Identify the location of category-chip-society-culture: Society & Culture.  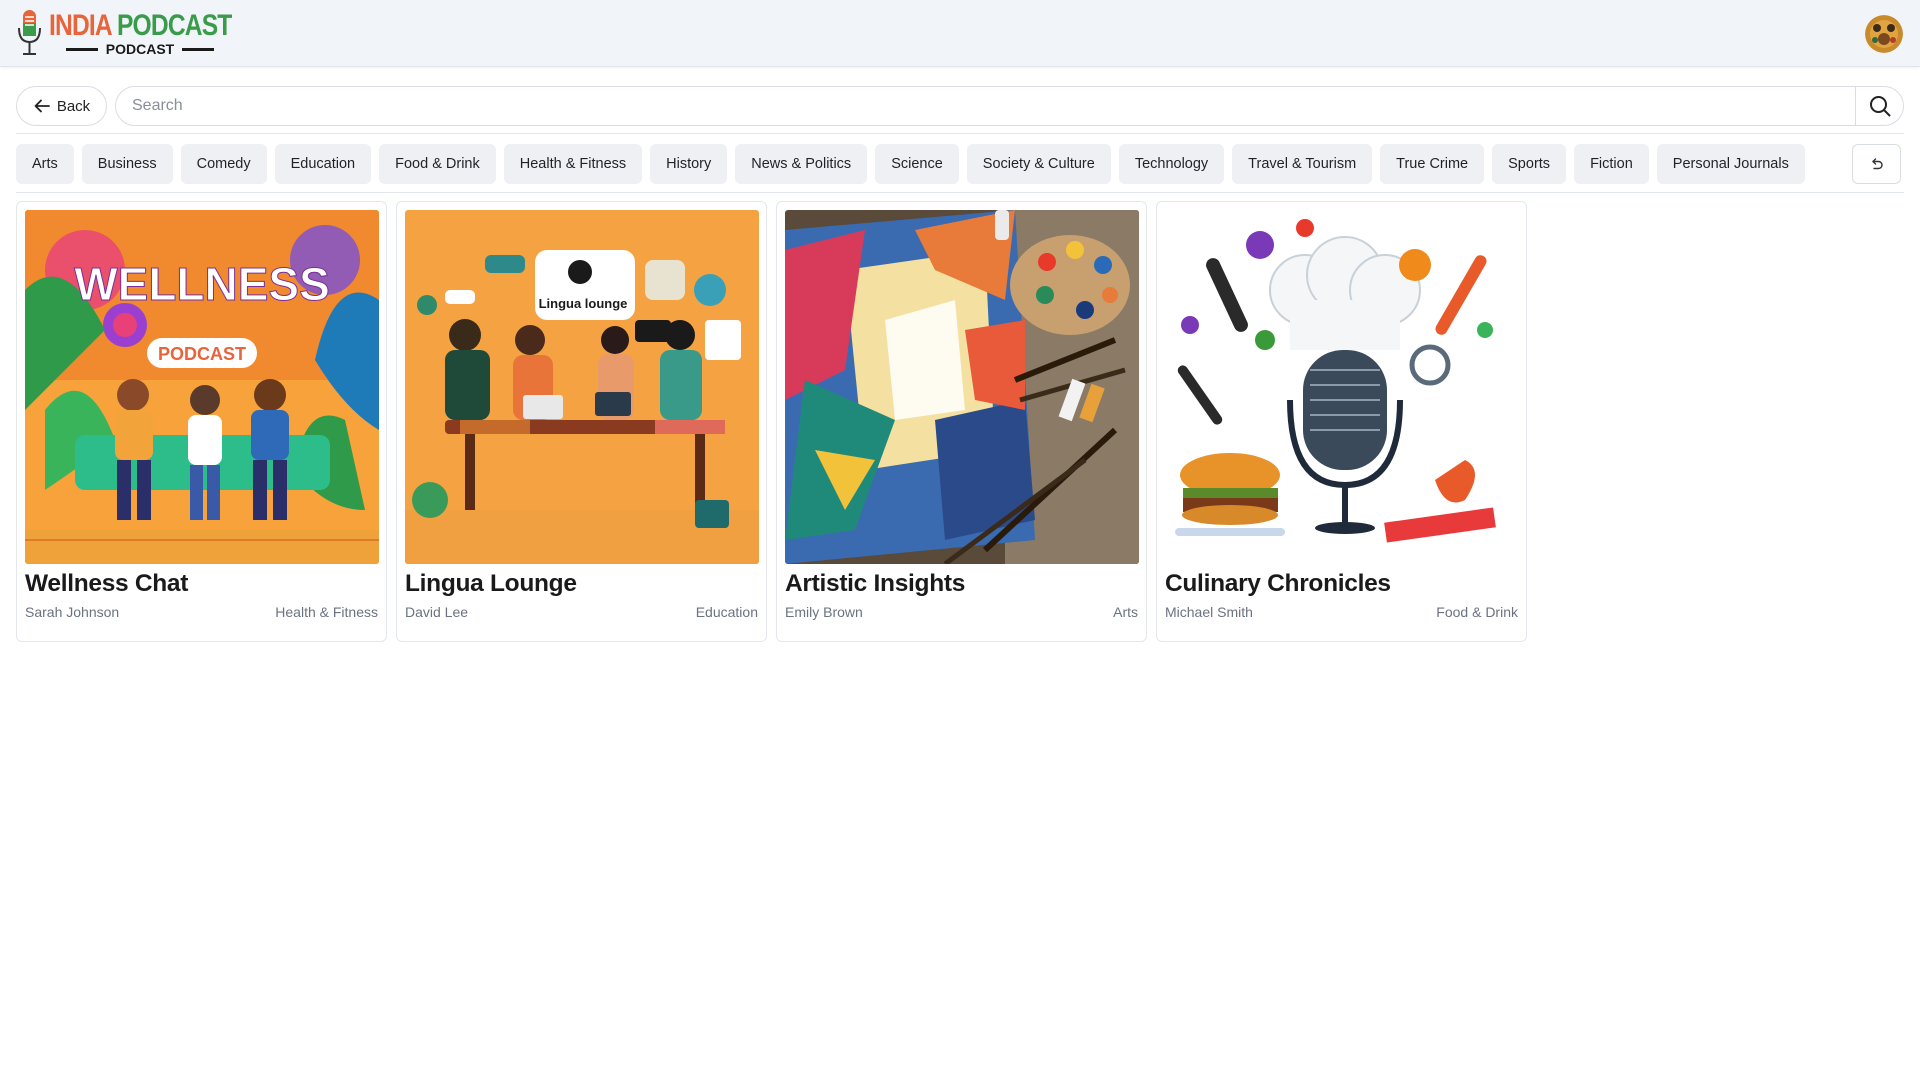
(1038, 164).